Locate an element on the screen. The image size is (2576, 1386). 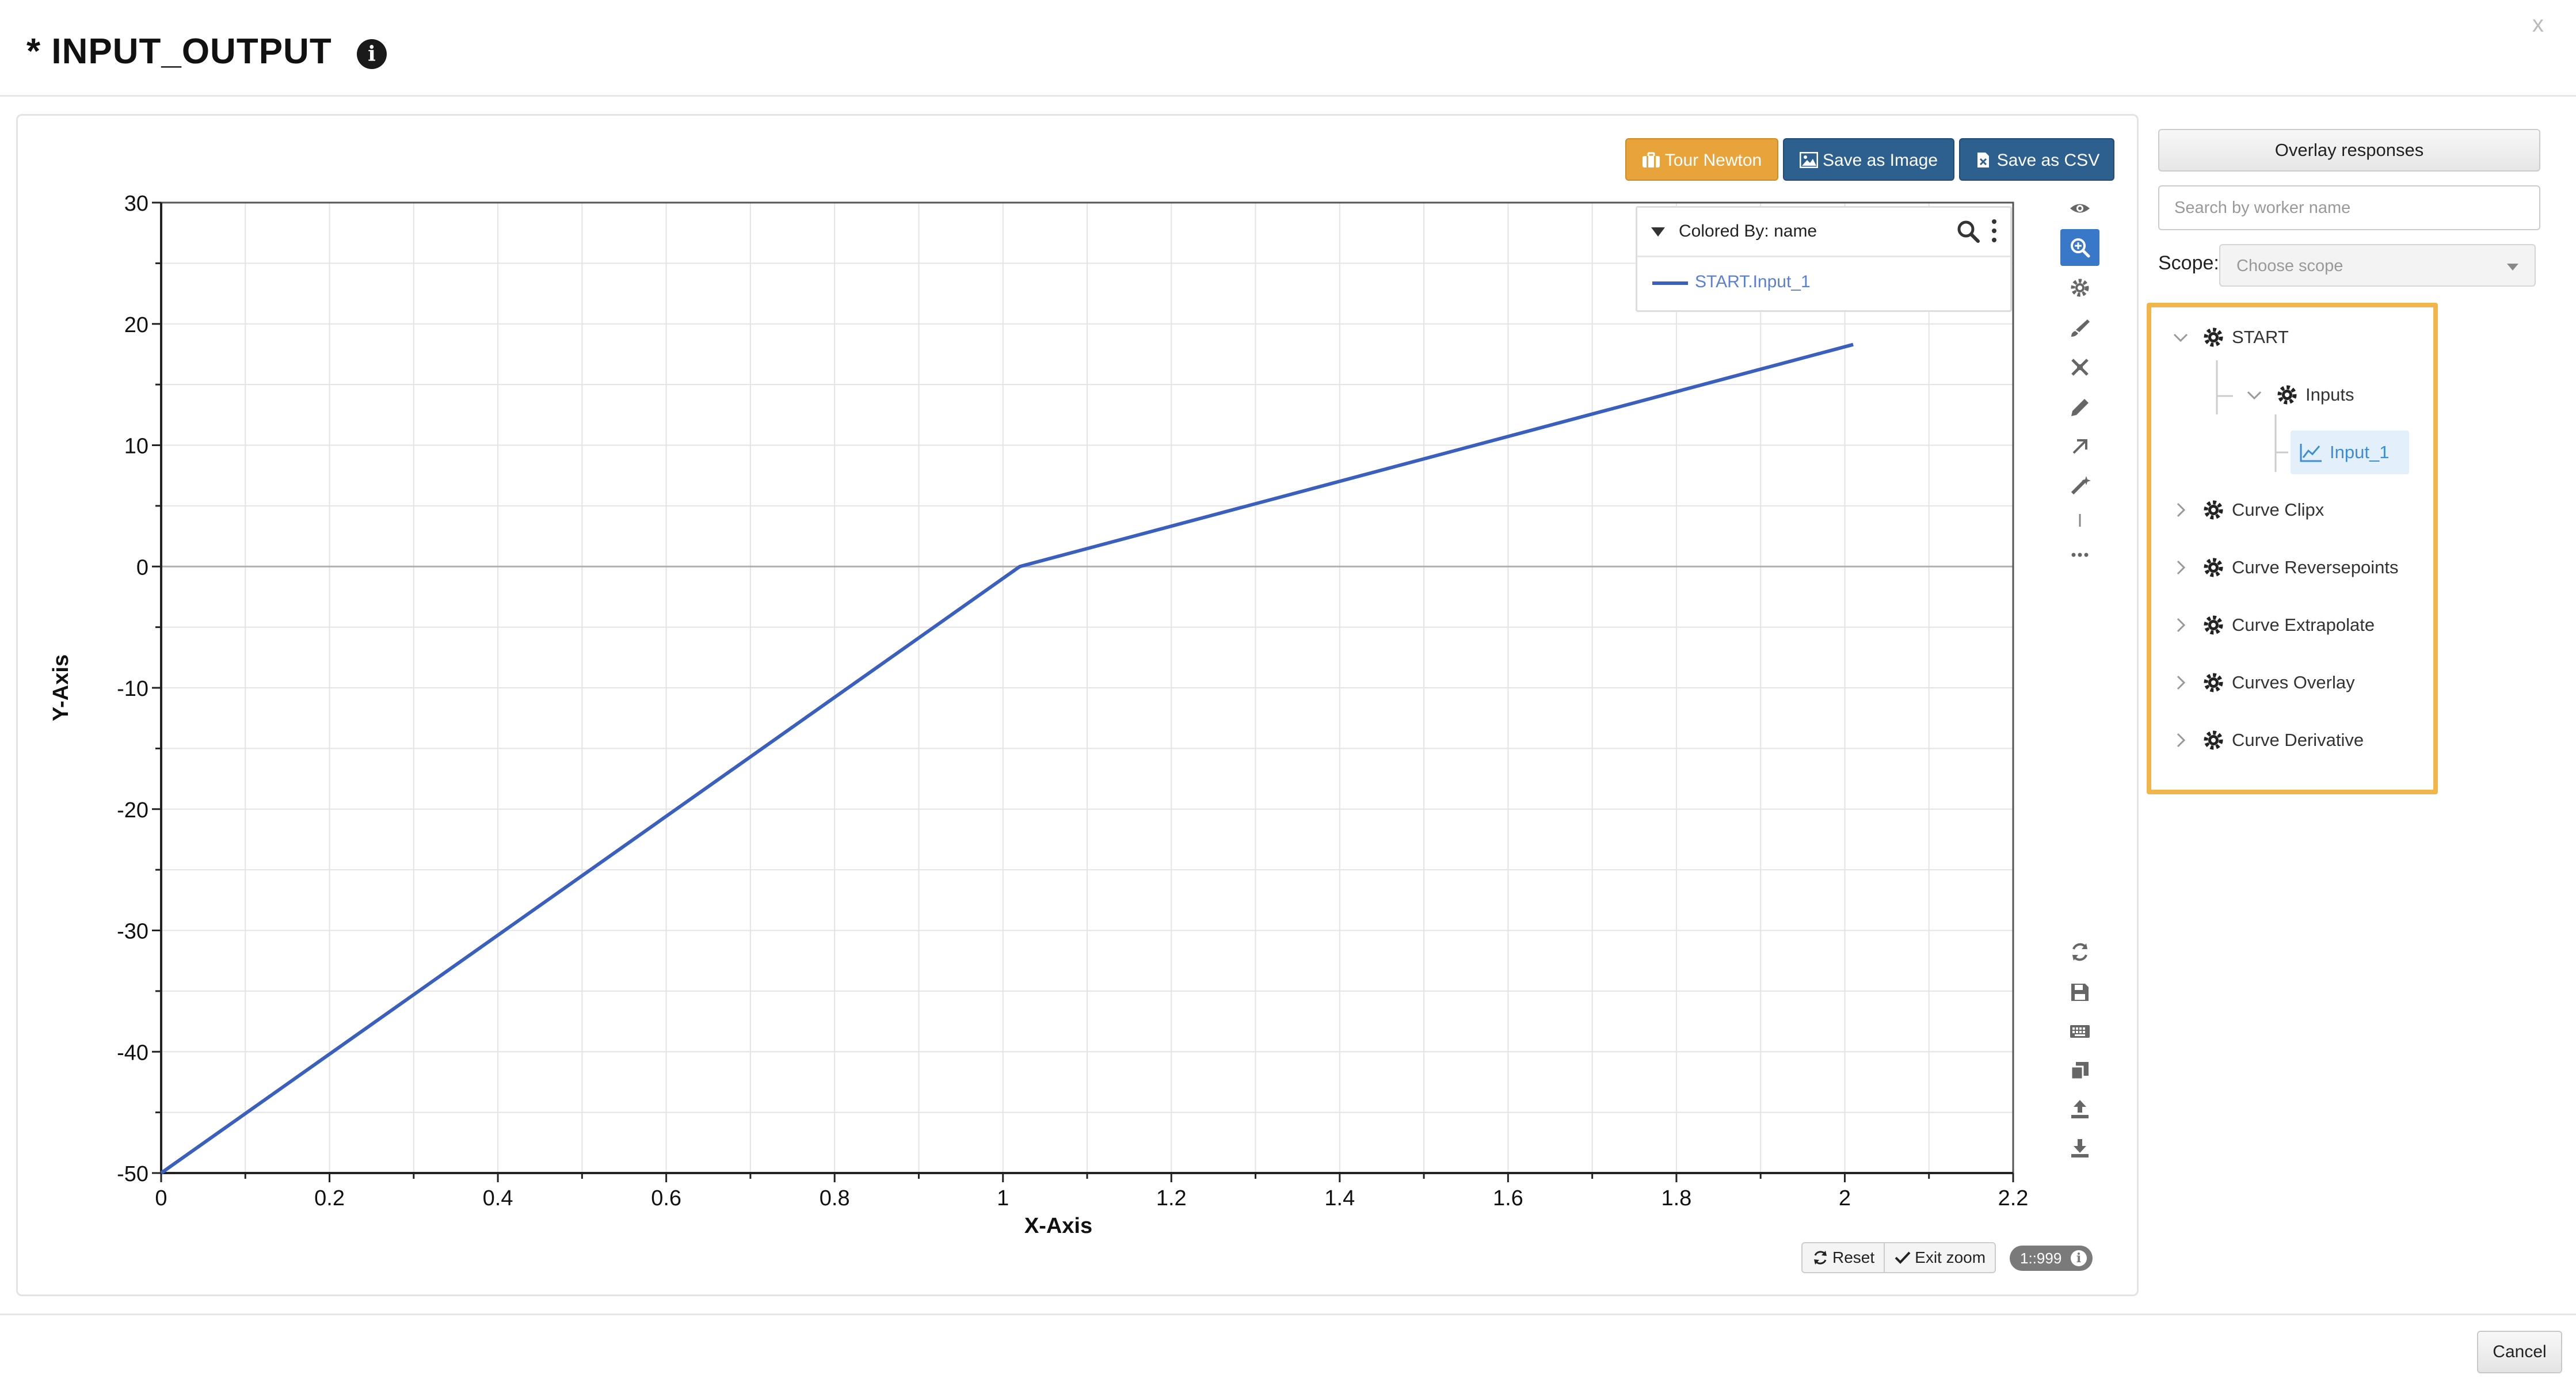
upload-tool is located at coordinates (2079, 1109).